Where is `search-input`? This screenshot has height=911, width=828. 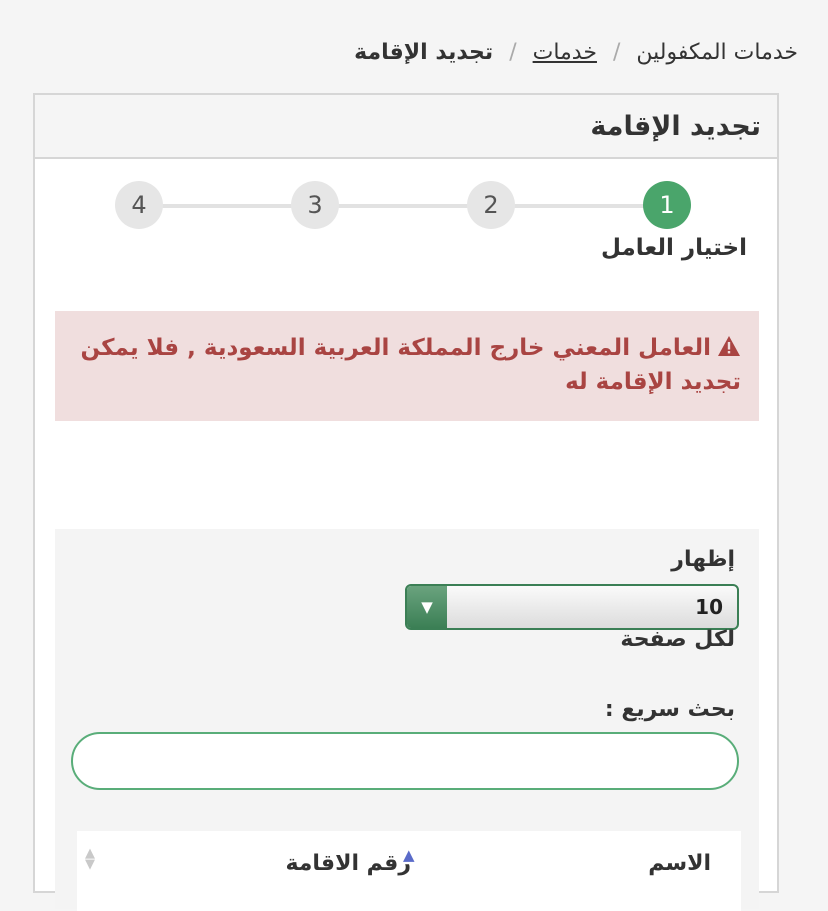 search-input is located at coordinates (405, 761).